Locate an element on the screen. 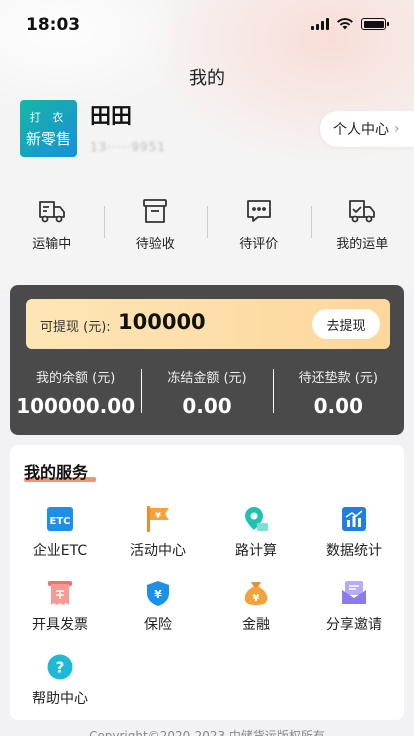 Image resolution: width=414 pixels, height=736 pixels. money-bag-icon: ¥ is located at coordinates (256, 593).